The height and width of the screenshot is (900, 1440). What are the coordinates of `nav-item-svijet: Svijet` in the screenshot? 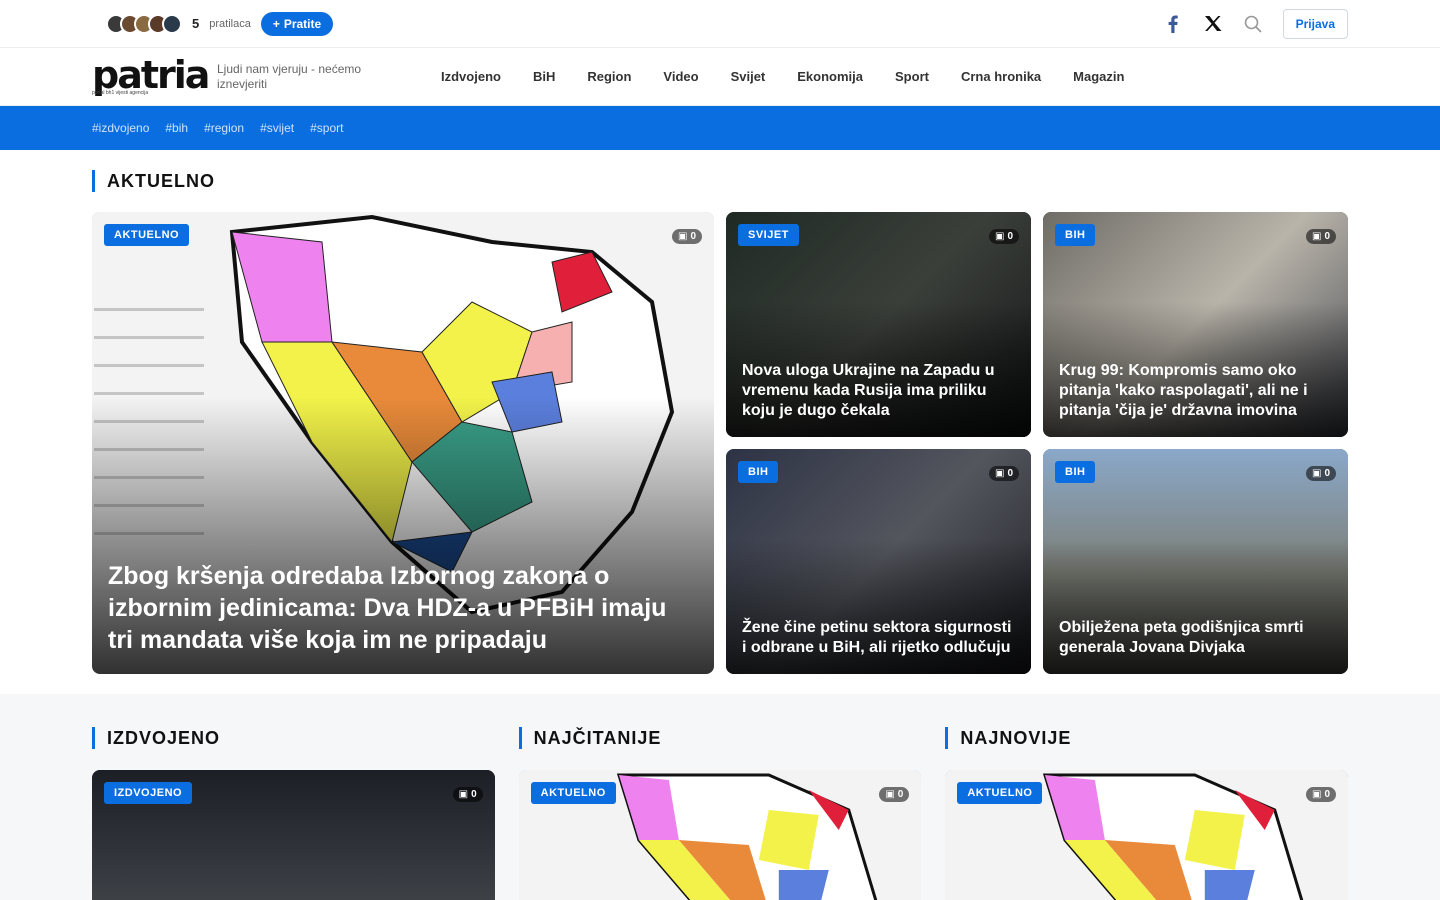 It's located at (748, 76).